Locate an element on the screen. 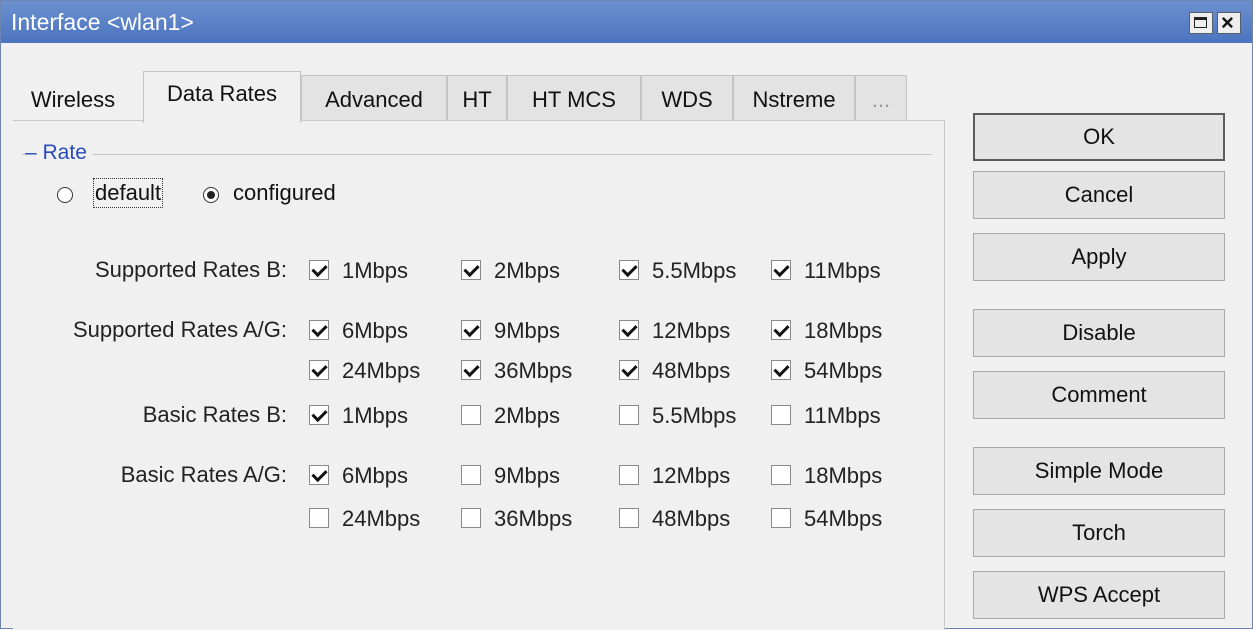 The width and height of the screenshot is (1253, 630). tab-wds: WDS is located at coordinates (687, 98).